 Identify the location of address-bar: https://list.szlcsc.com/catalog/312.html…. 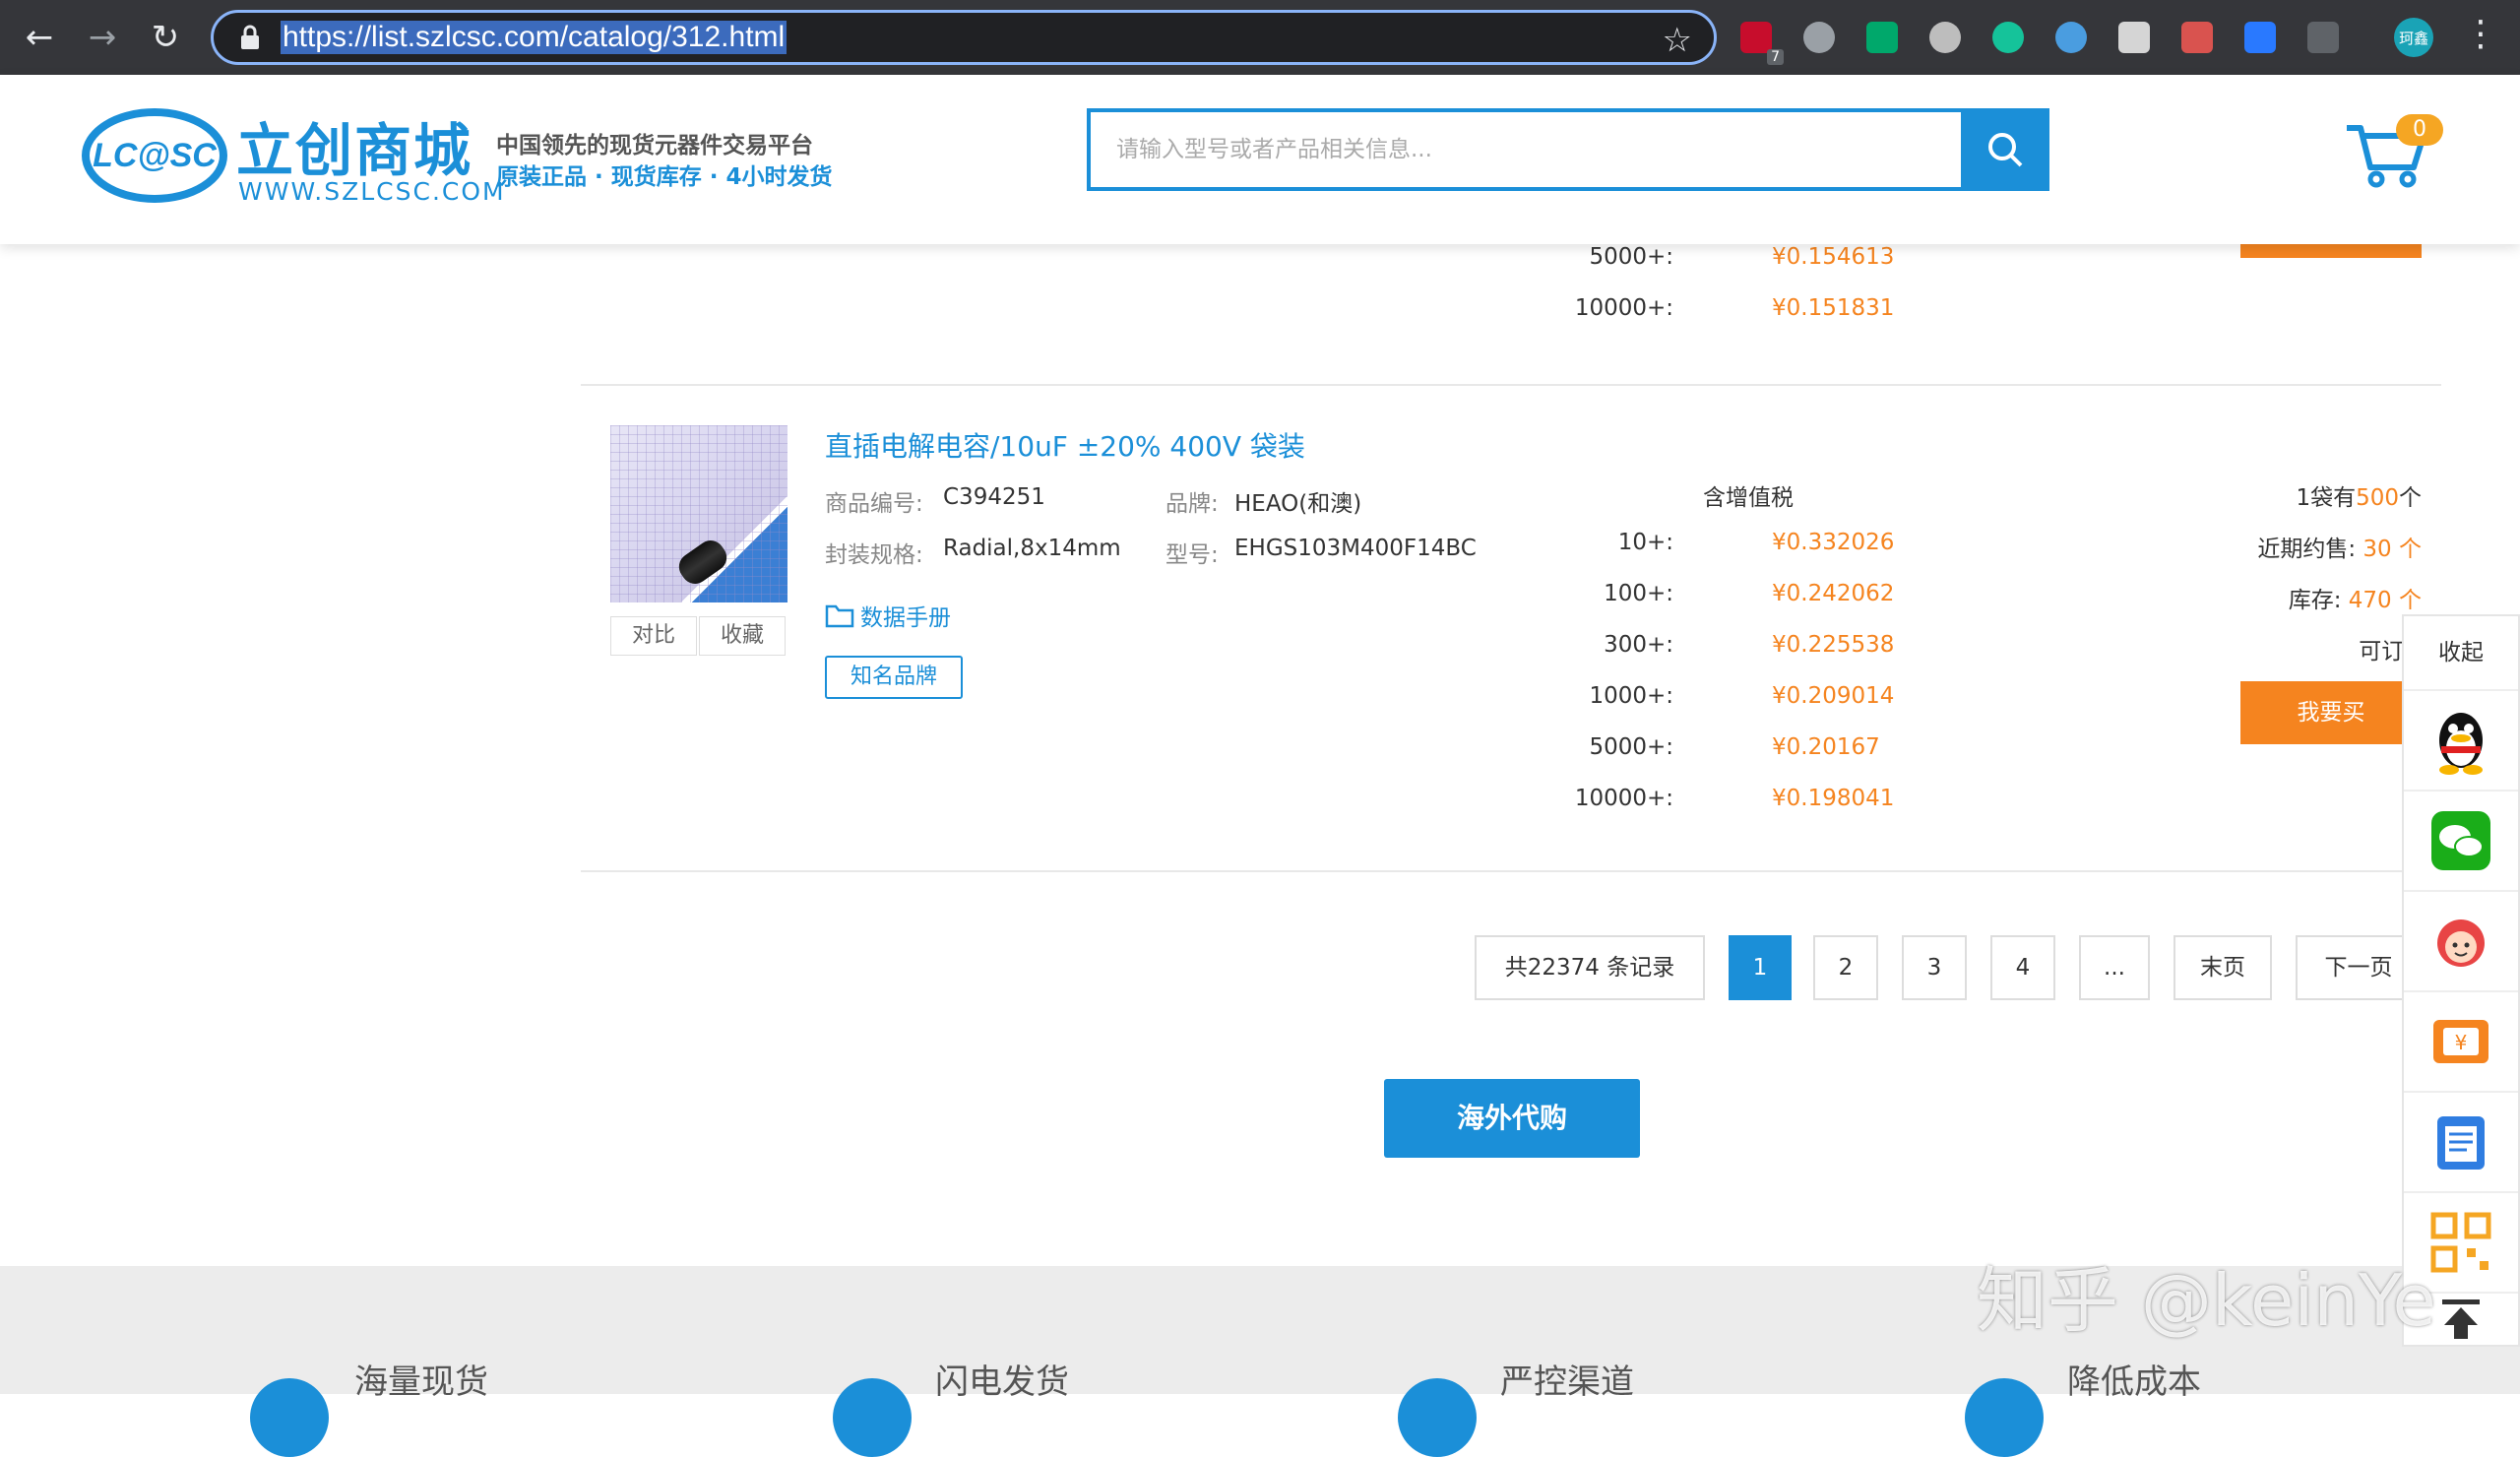
(964, 37).